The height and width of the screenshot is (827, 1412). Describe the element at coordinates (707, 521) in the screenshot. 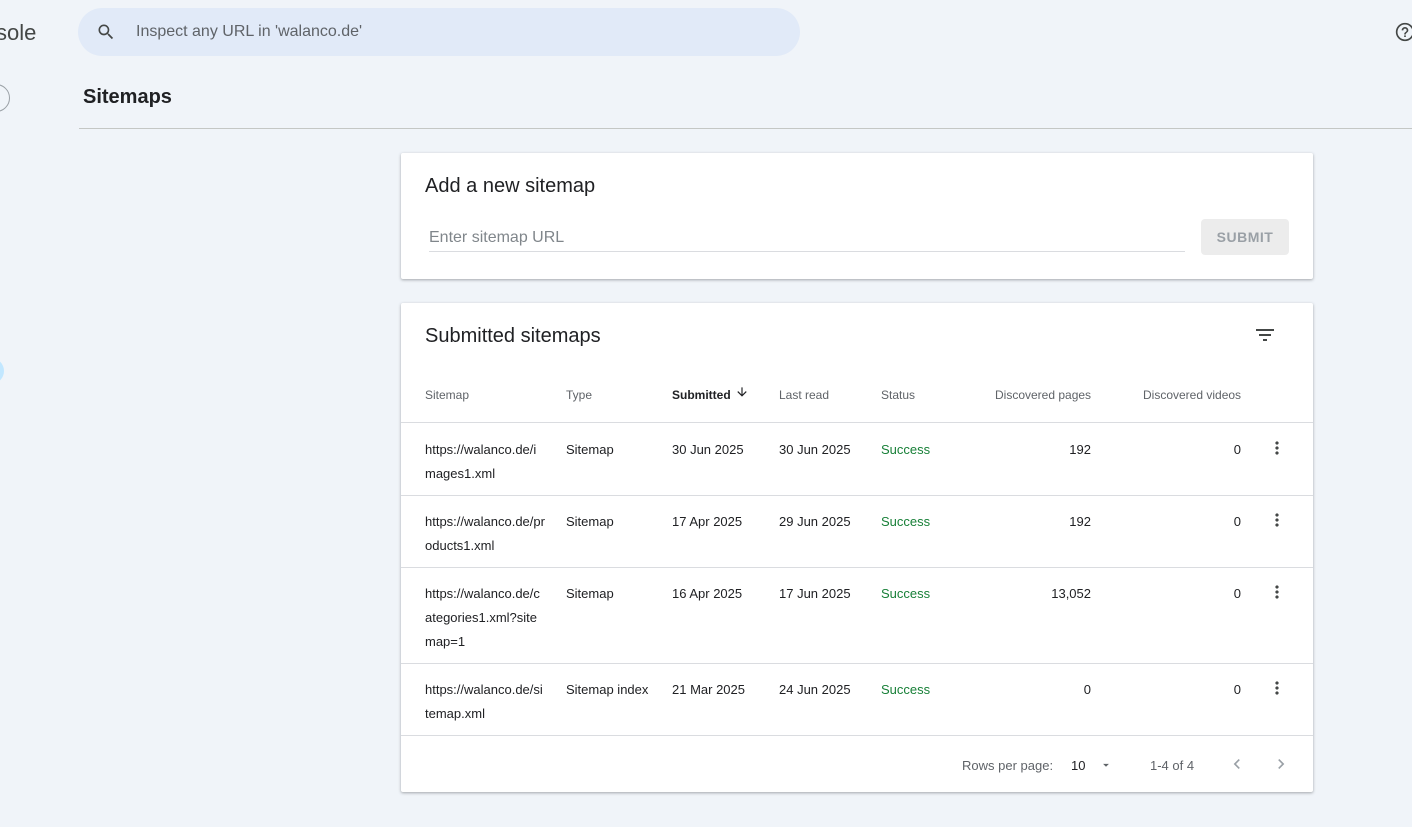

I see `cell-submitted: 17 Apr 2025` at that location.